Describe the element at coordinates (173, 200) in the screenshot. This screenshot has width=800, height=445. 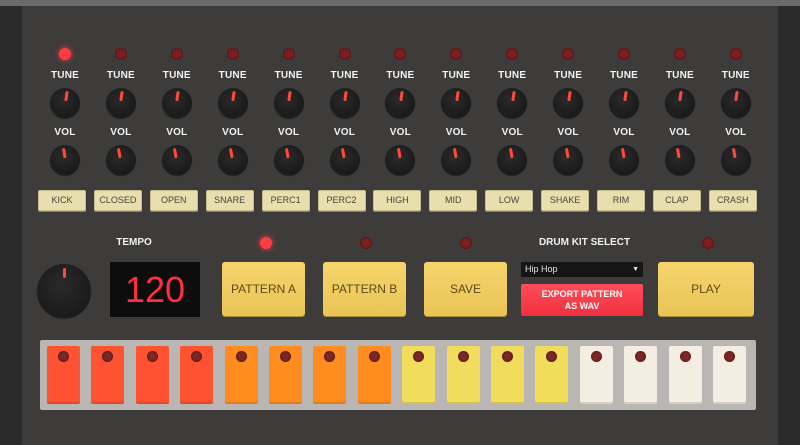
I see `sound-button-open: OPEN` at that location.